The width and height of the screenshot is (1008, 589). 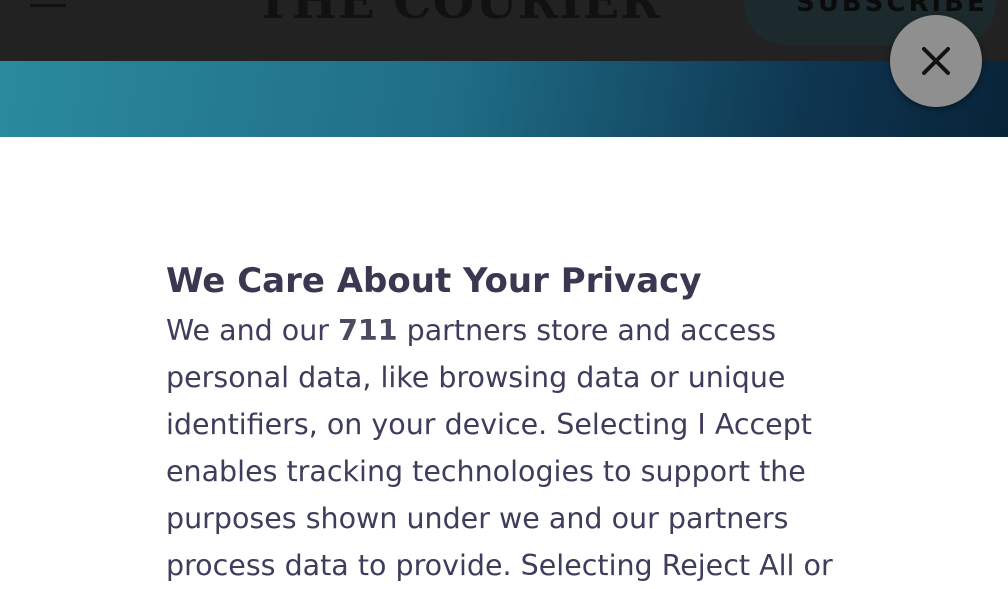 I want to click on partner-count: 711, so click(x=368, y=330).